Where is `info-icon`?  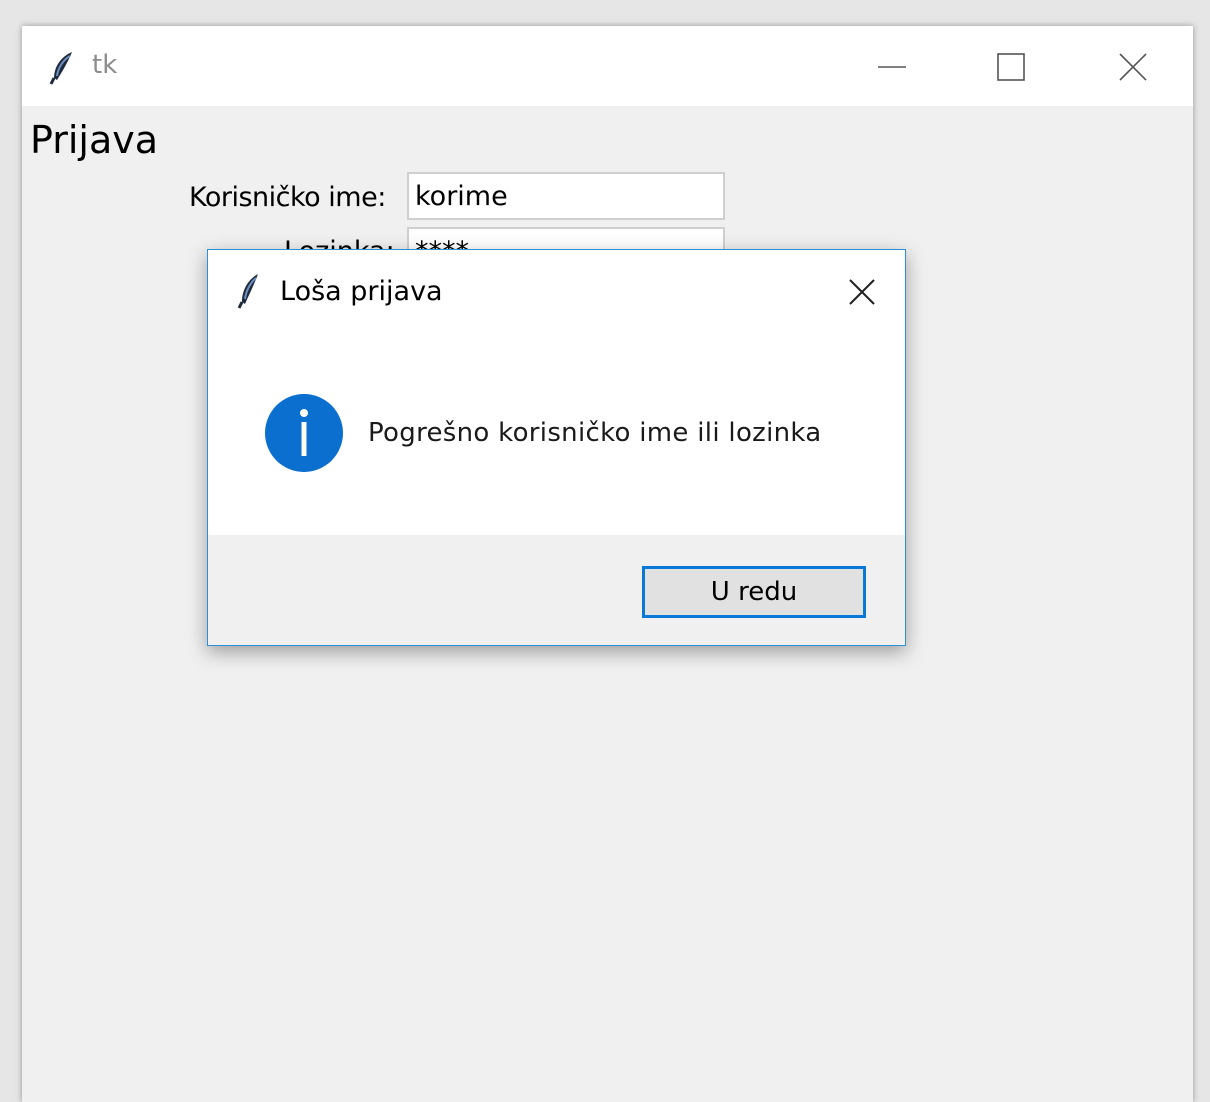 info-icon is located at coordinates (304, 433).